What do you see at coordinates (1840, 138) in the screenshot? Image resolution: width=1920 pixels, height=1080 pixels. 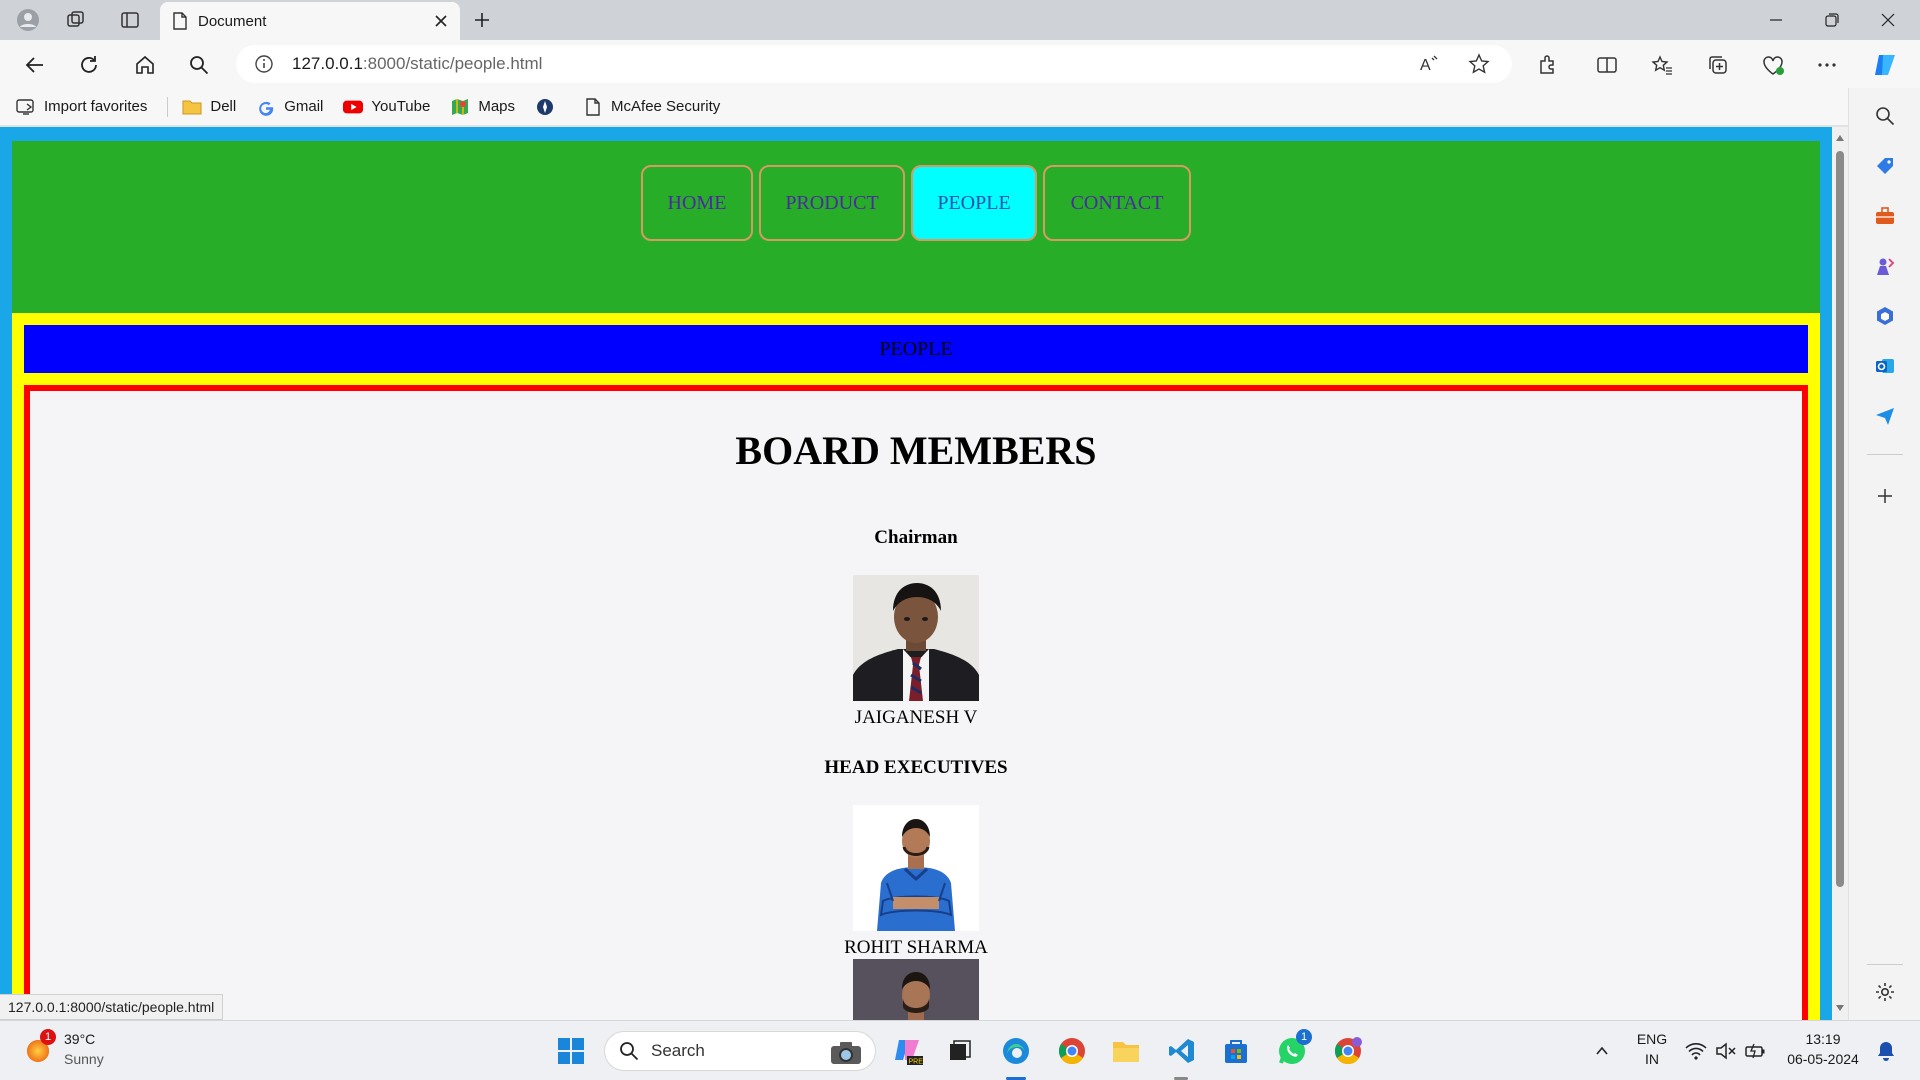 I see `scroll-up-icon` at bounding box center [1840, 138].